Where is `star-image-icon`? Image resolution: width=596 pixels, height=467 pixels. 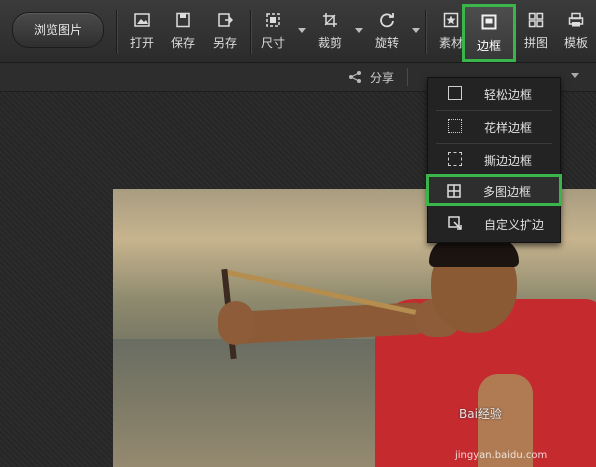 star-image-icon is located at coordinates (451, 20).